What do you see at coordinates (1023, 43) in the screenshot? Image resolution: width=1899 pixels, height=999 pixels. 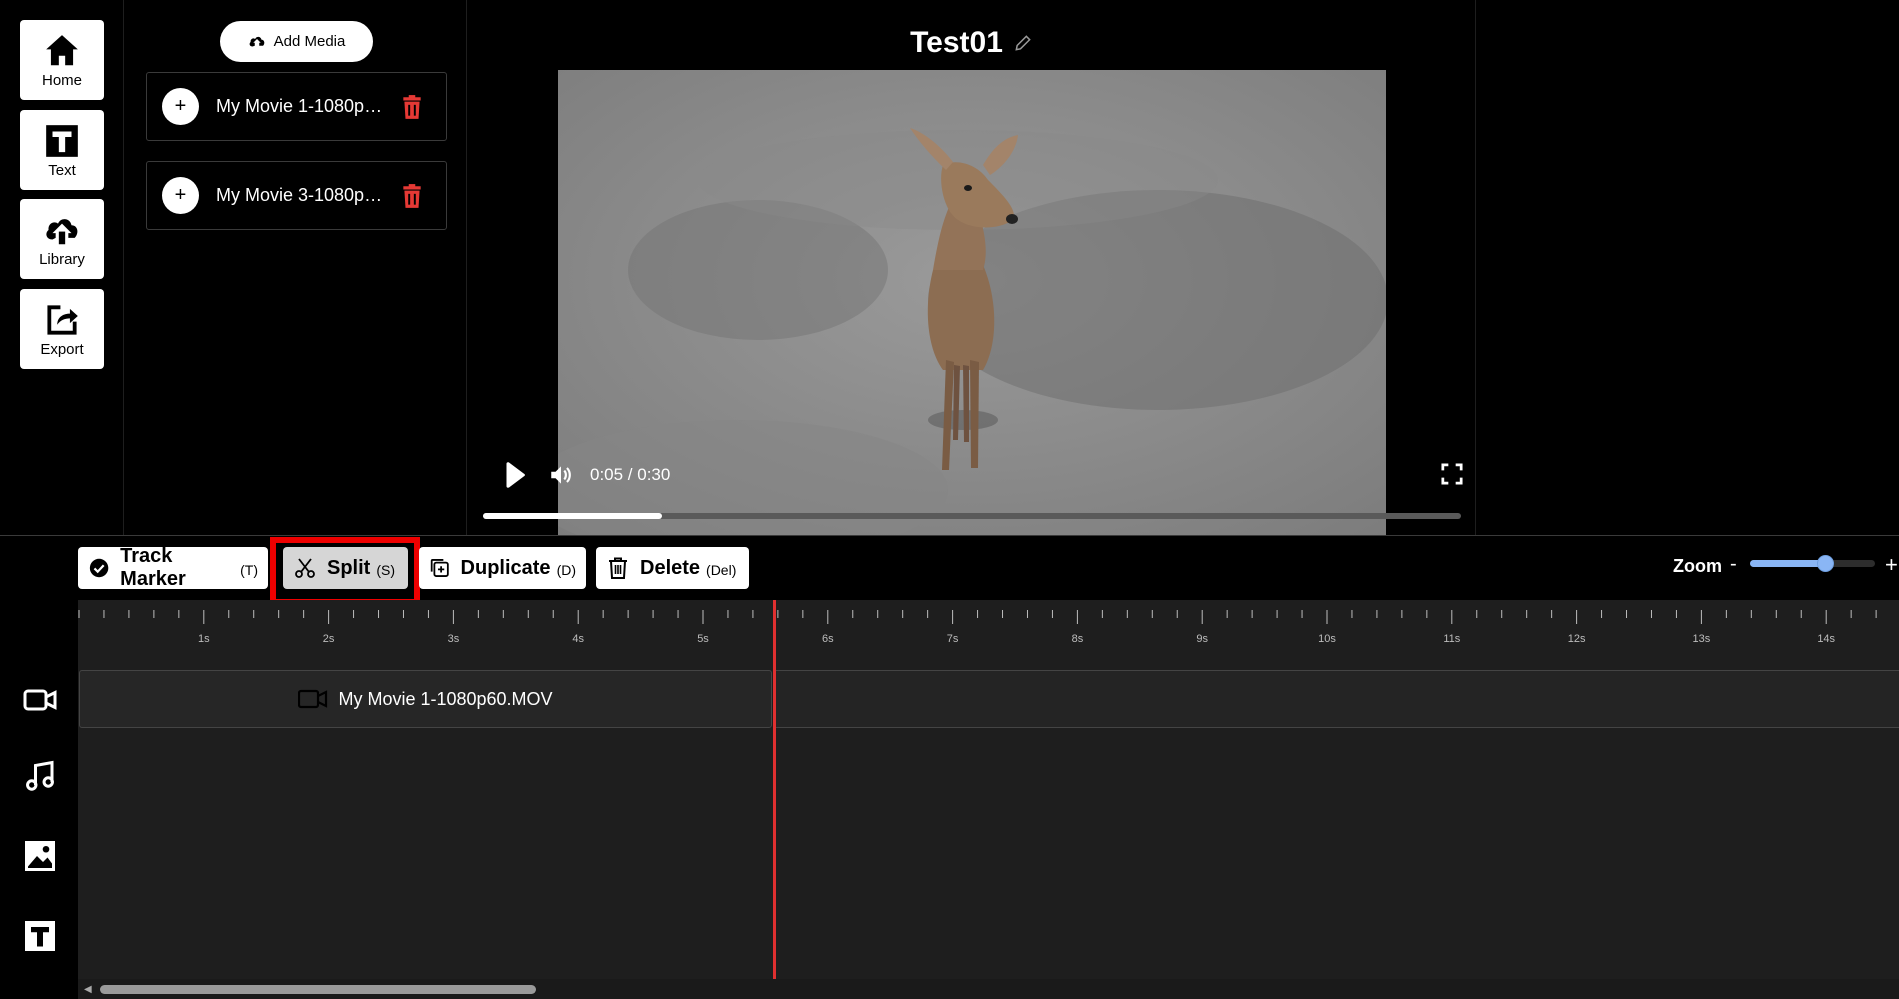 I see `pencil-icon` at bounding box center [1023, 43].